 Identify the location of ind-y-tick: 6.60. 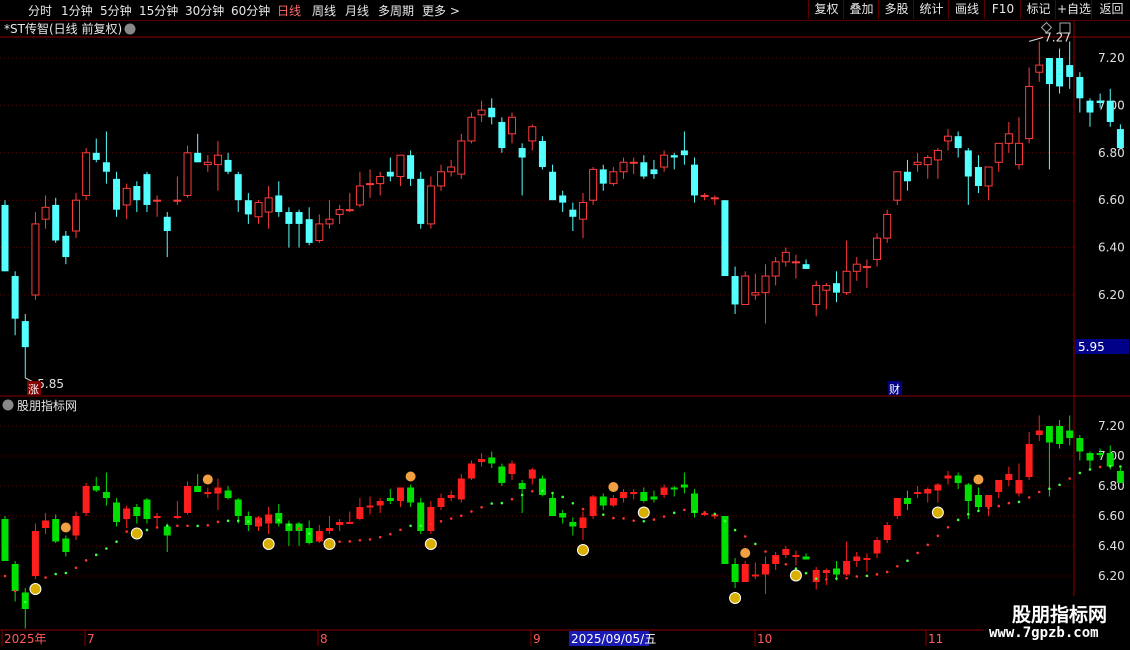
(1111, 516).